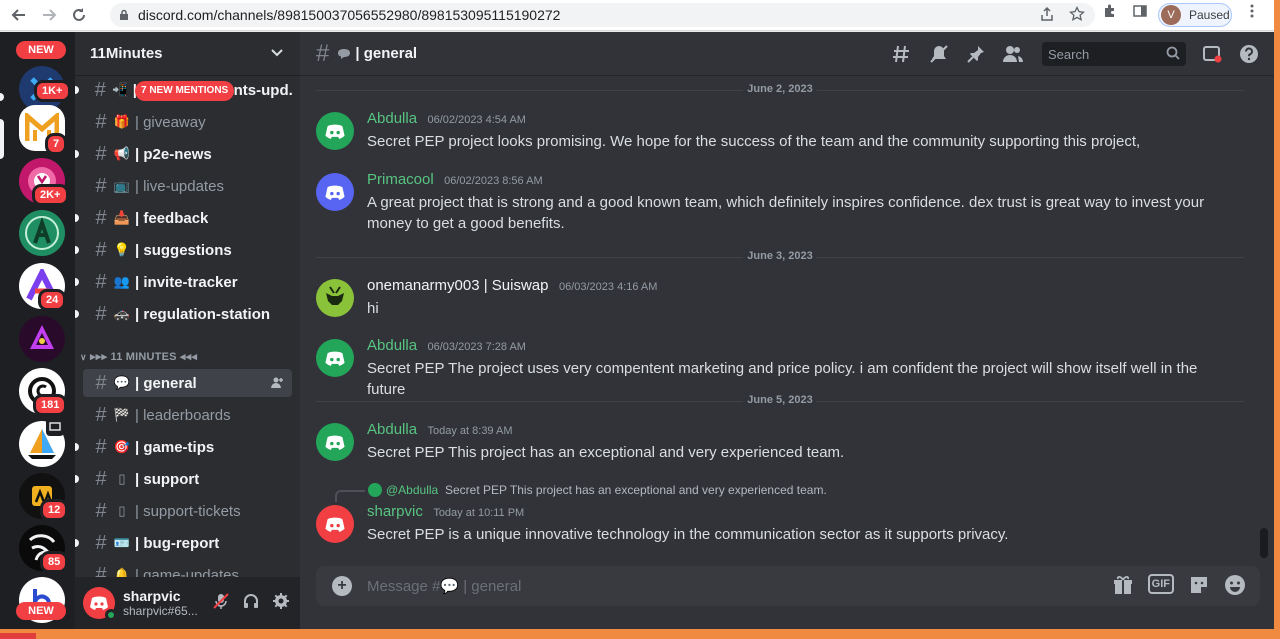 This screenshot has width=1280, height=639. I want to click on category-11-minutes: ∨ ▸▸▸ 11 MINUTES ◂◂◂, so click(138, 356).